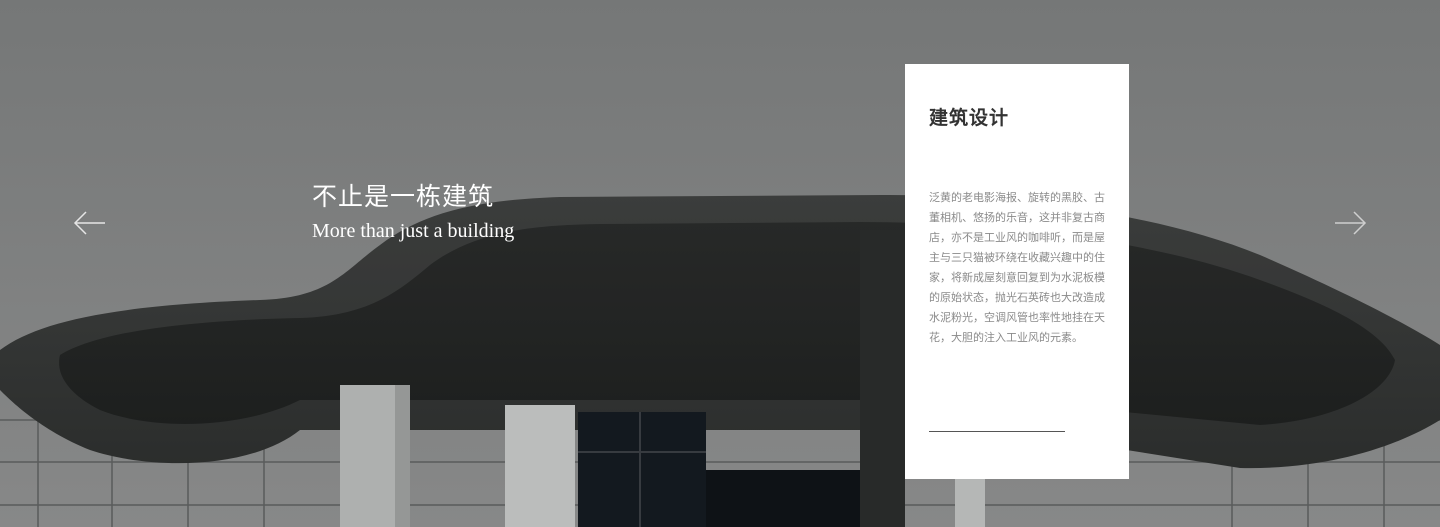 Image resolution: width=1440 pixels, height=527 pixels. What do you see at coordinates (997, 431) in the screenshot?
I see `card-divider` at bounding box center [997, 431].